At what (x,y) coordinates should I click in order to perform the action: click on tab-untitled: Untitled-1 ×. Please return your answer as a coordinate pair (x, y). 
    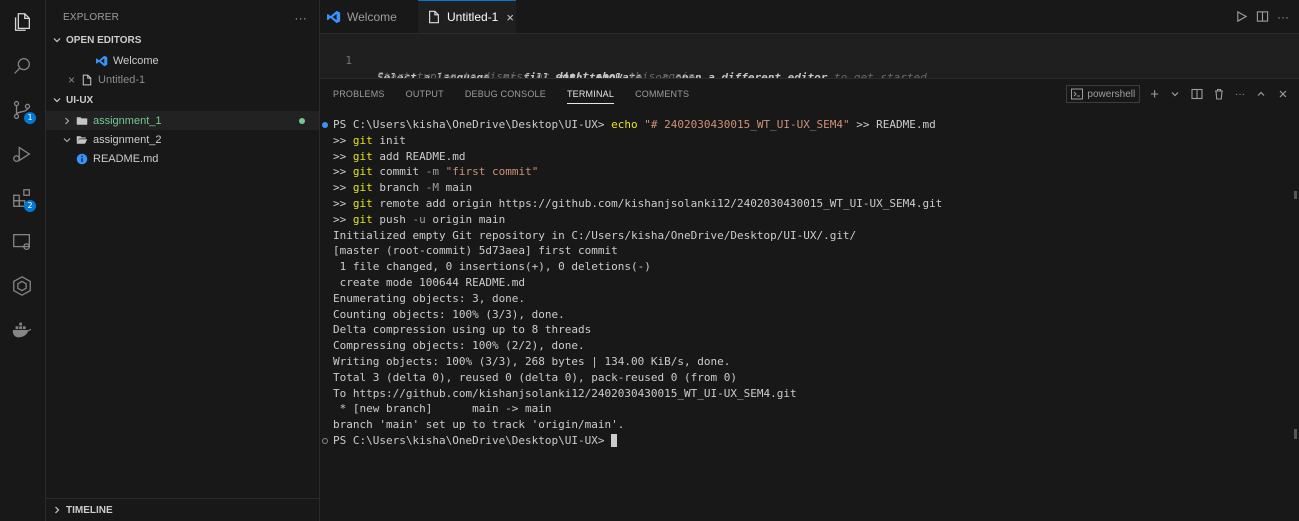
    Looking at the image, I should click on (467, 16).